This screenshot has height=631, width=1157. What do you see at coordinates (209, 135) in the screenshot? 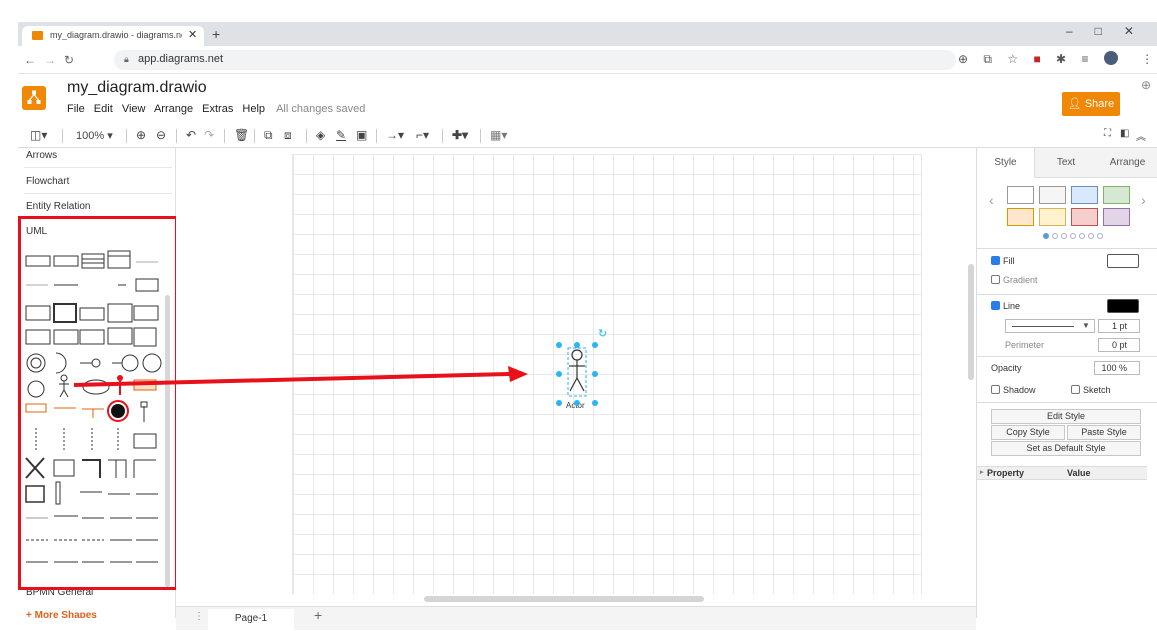
I see `redo-icon: ↷` at bounding box center [209, 135].